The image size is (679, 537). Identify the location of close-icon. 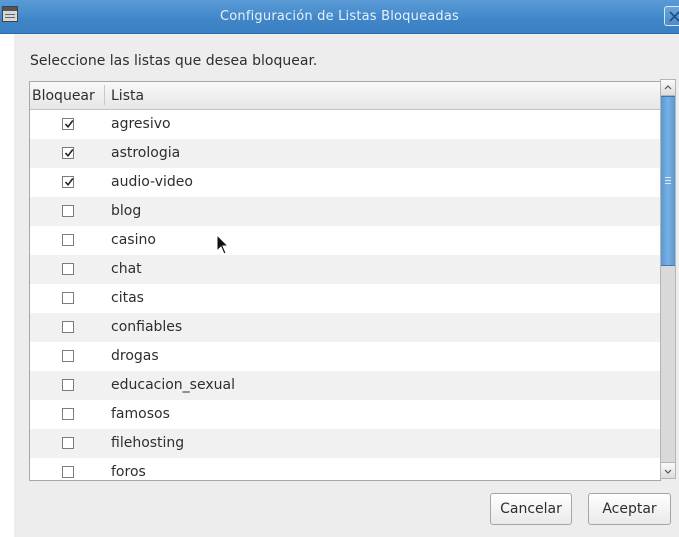
(674, 16).